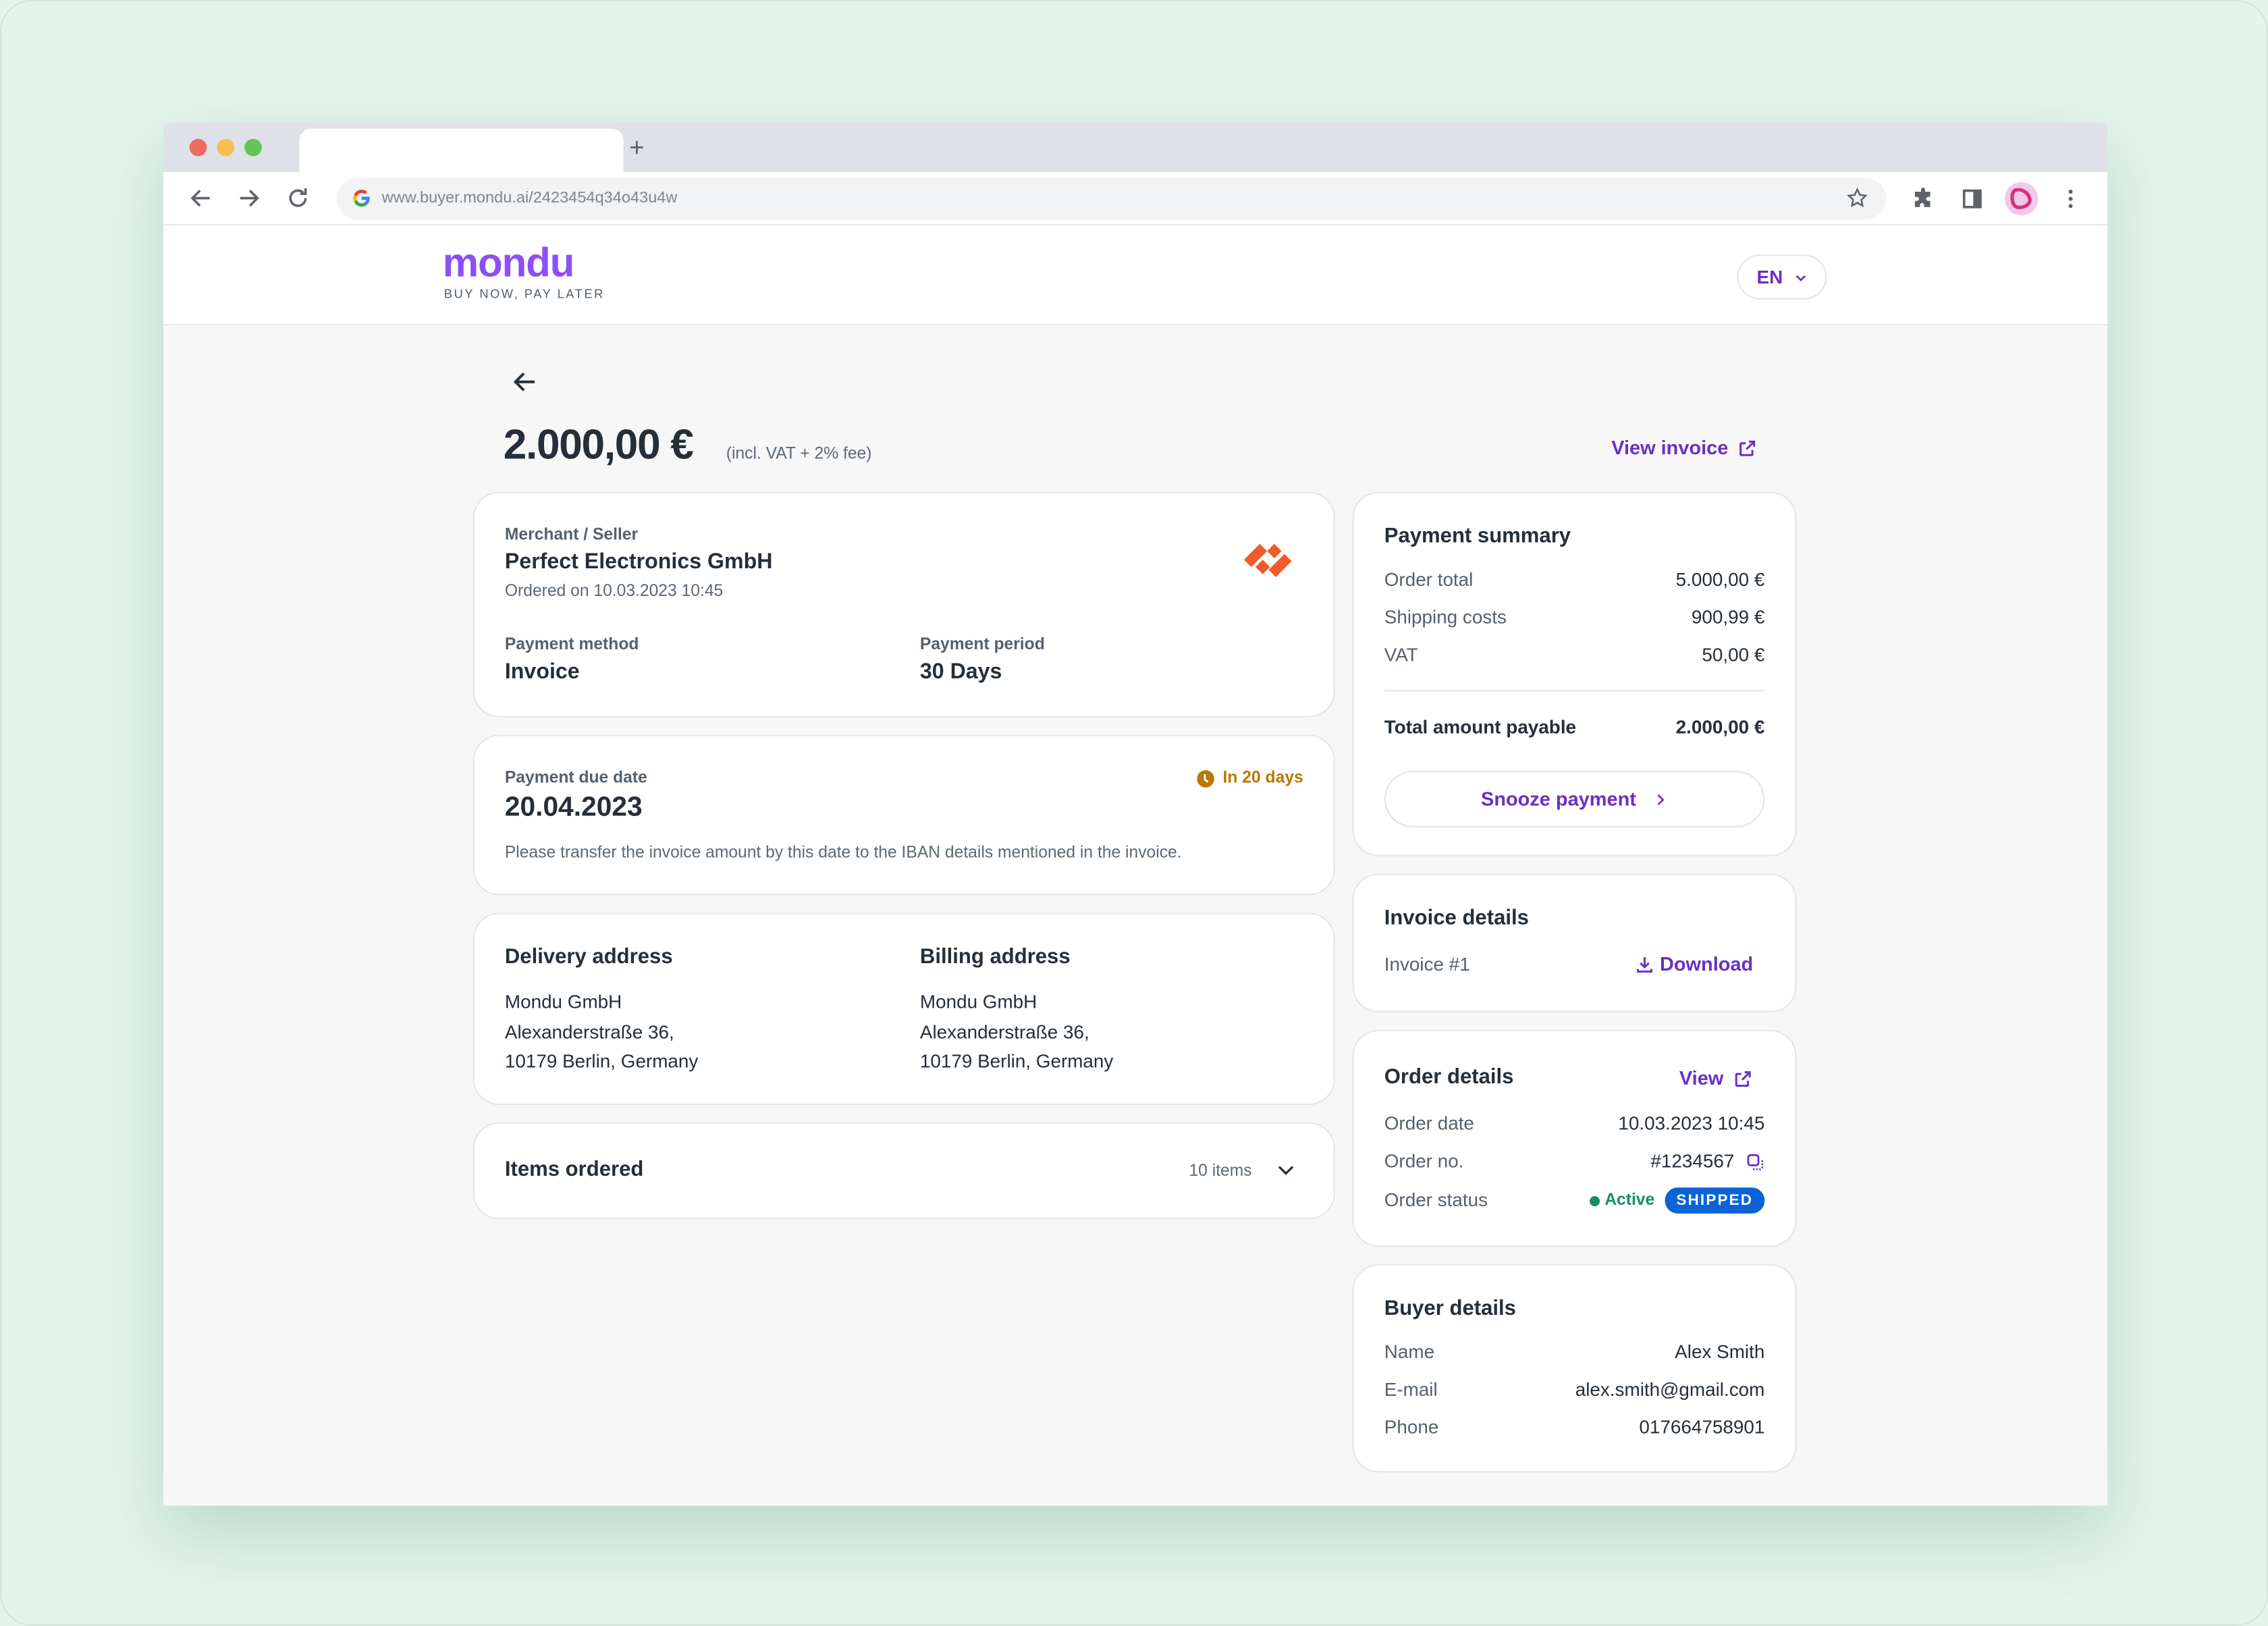 The width and height of the screenshot is (2268, 1626). I want to click on summary-row: Order total 5.000,00 €, so click(1575, 579).